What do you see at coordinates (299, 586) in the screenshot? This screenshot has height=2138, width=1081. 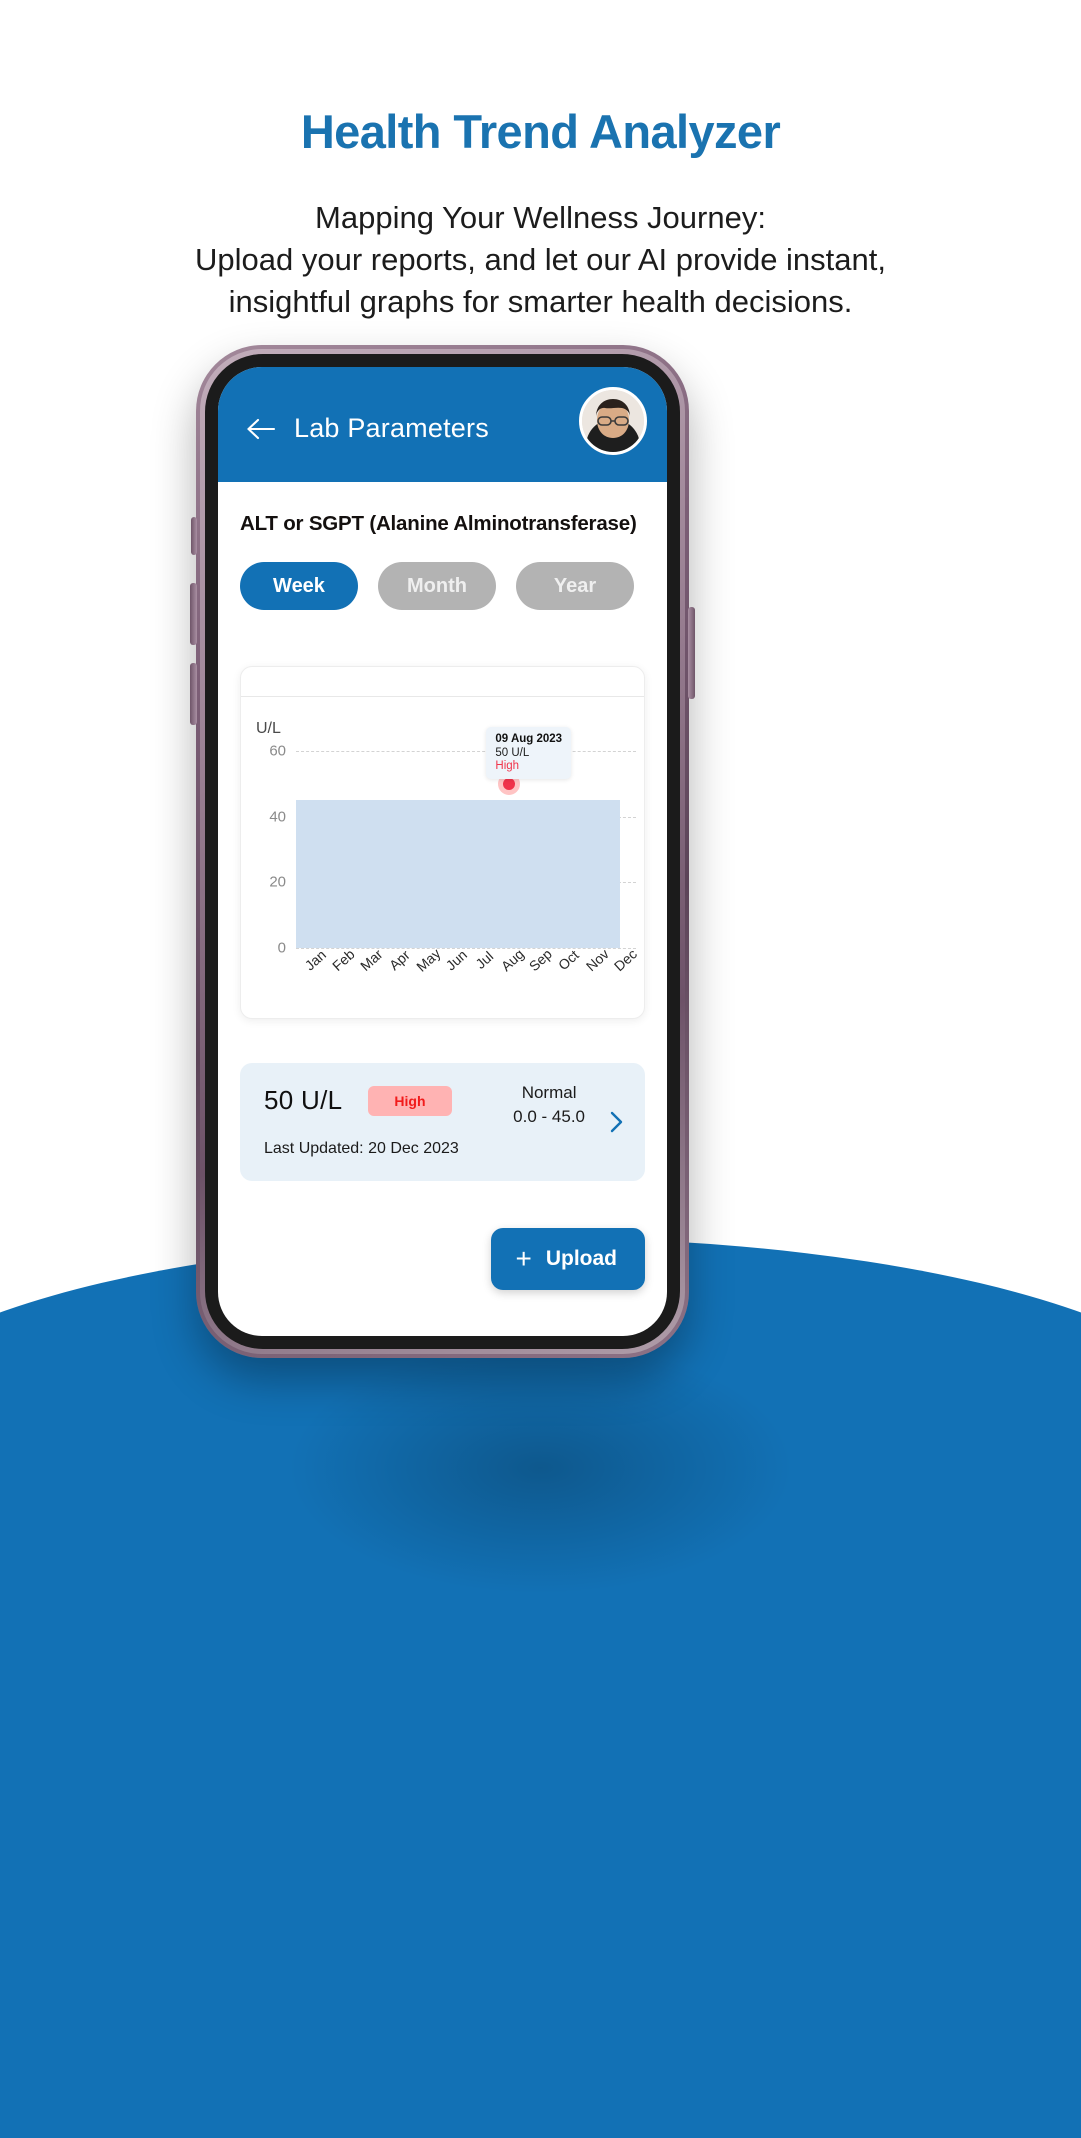 I see `tab-week: Week` at bounding box center [299, 586].